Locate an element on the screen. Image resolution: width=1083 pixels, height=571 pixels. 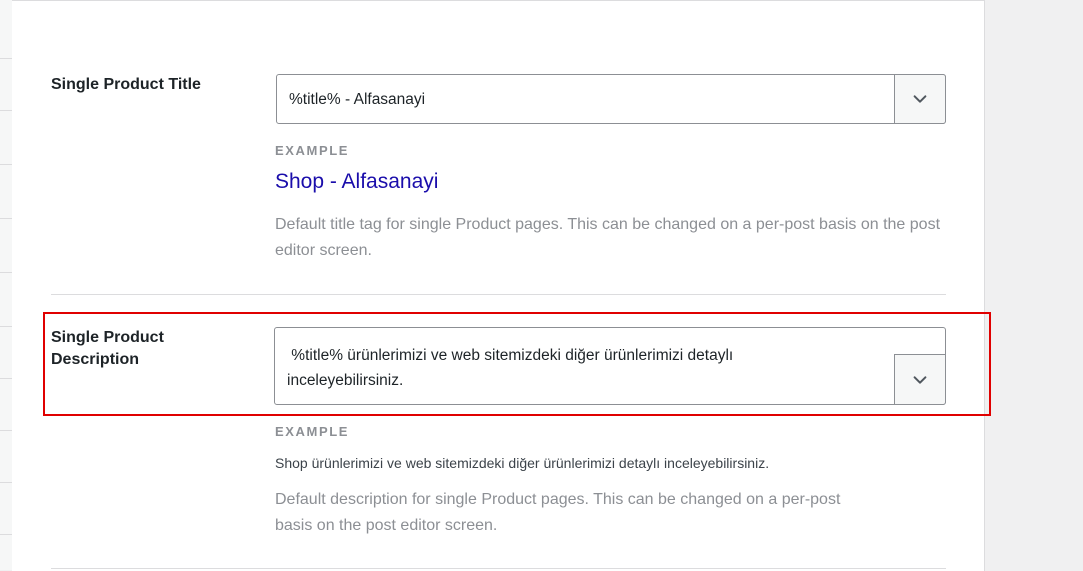
description-help-line2: basis on the post editor screen. is located at coordinates (386, 525).